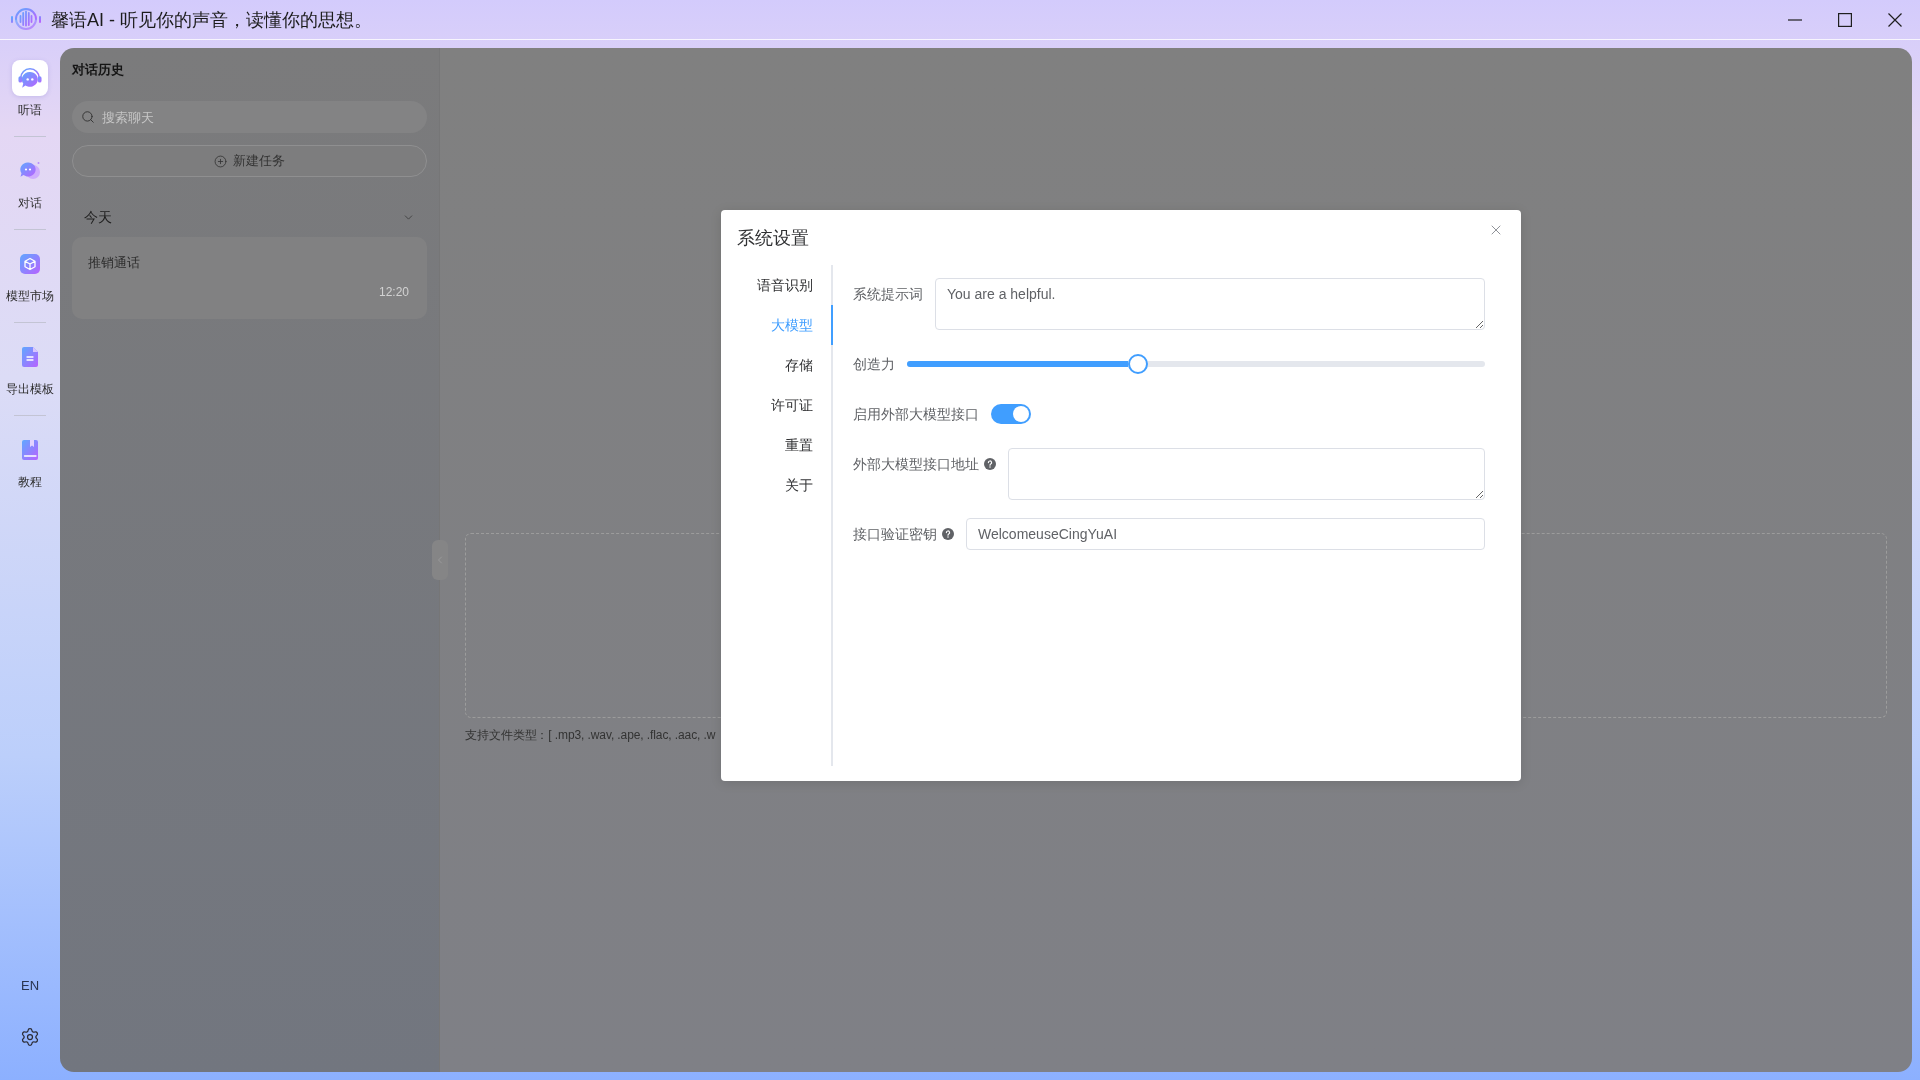 The height and width of the screenshot is (1080, 1920). I want to click on panel-title: 对话历史, so click(98, 70).